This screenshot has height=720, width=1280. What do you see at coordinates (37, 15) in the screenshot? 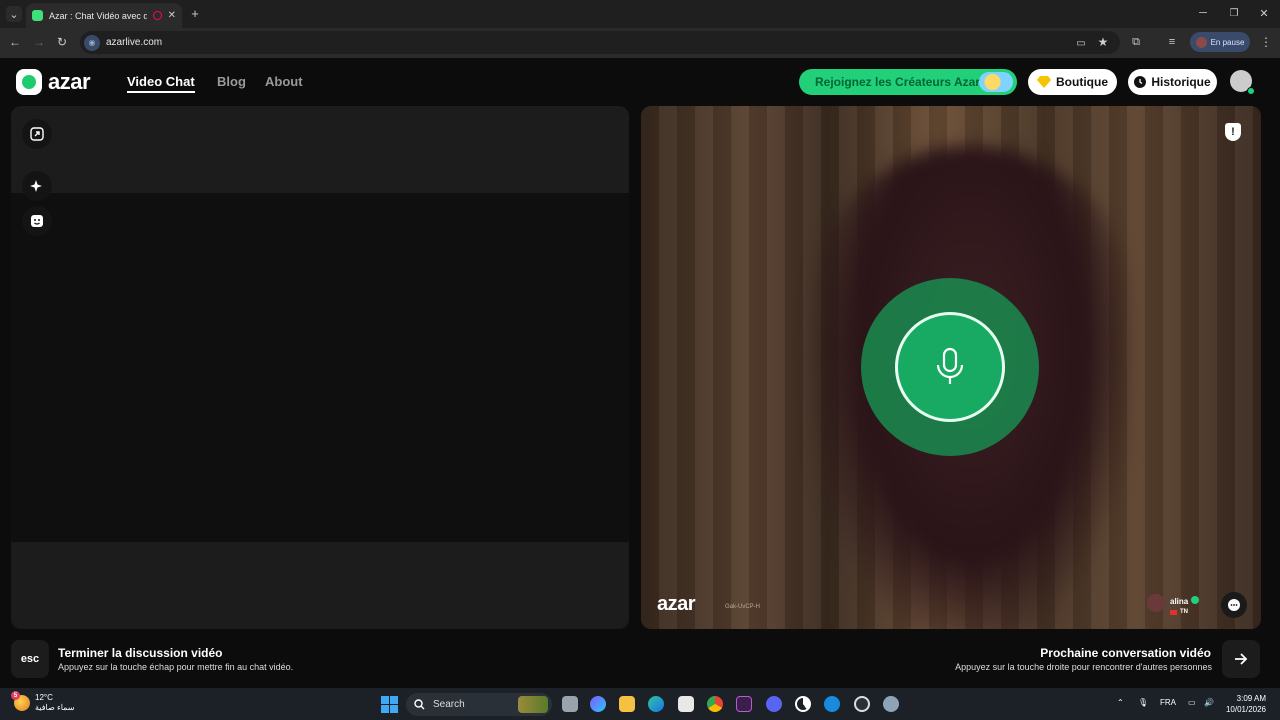
I see `azar-favicon-icon` at bounding box center [37, 15].